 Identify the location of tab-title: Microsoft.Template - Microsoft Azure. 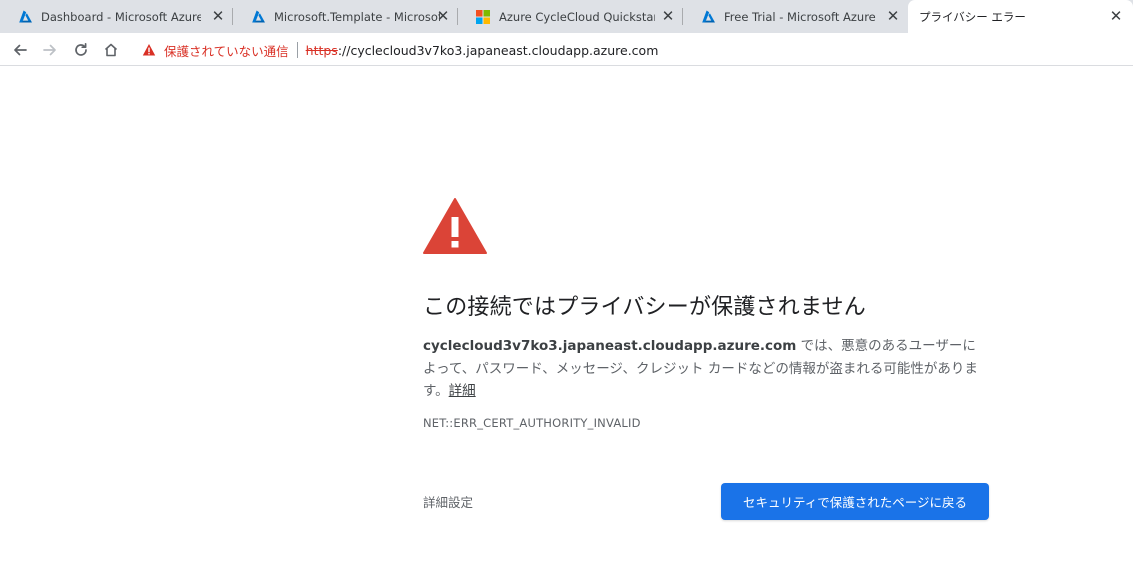
(357, 16).